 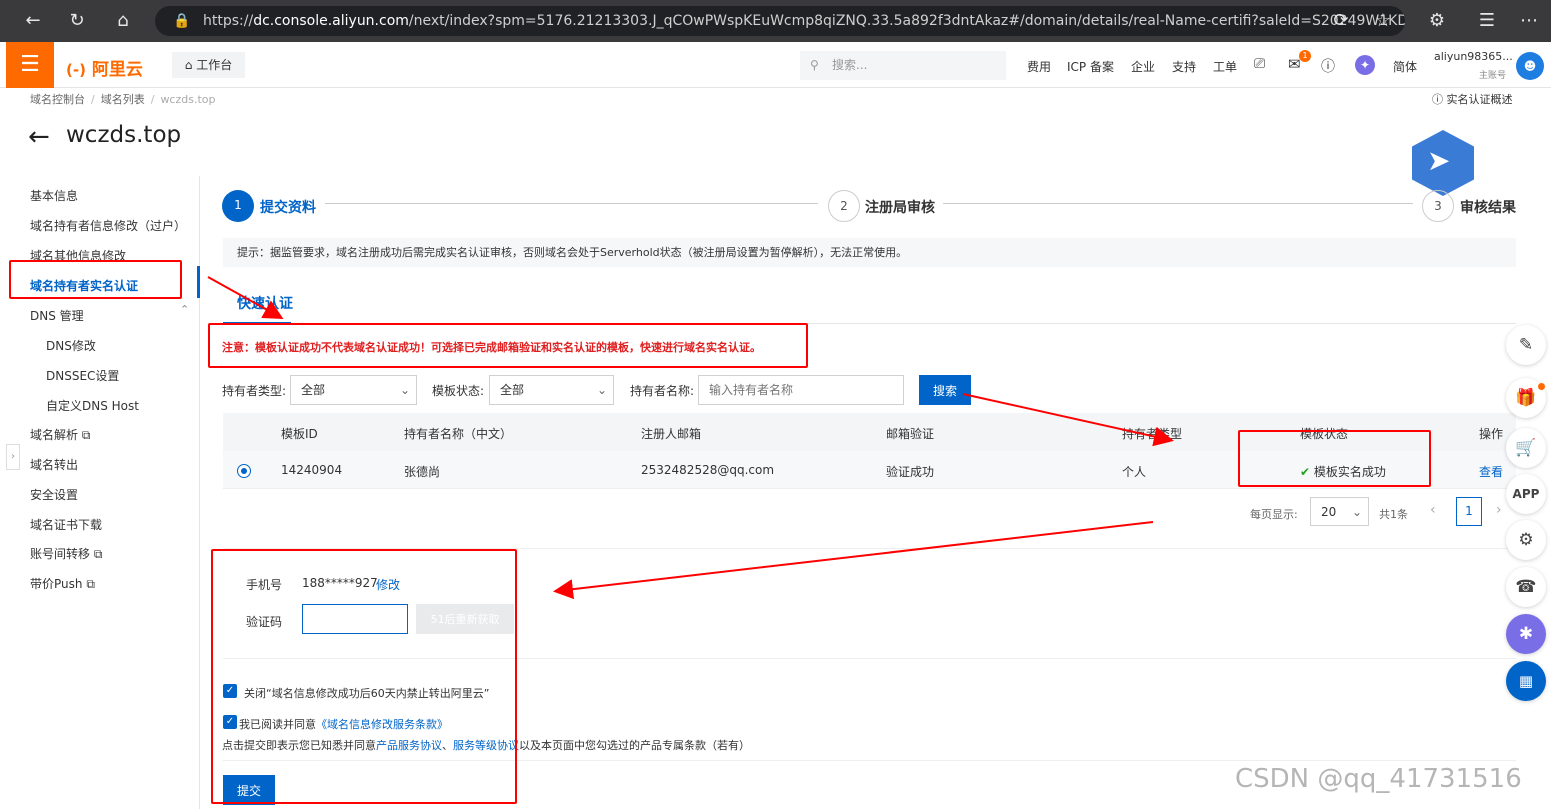 I want to click on watermark: CSDN @qq_41731516, so click(x=1378, y=779).